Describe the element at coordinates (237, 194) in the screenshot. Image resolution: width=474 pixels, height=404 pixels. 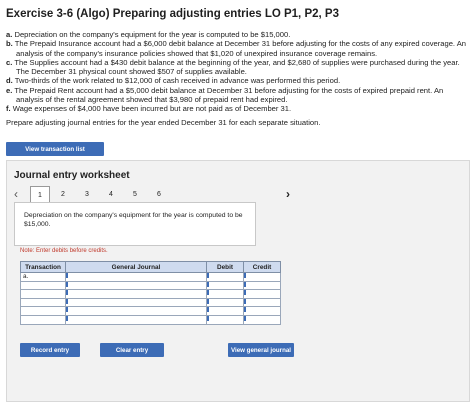
I see `worksheet-tabs: ‹ 1 2 3 4 5 6 ›` at that location.